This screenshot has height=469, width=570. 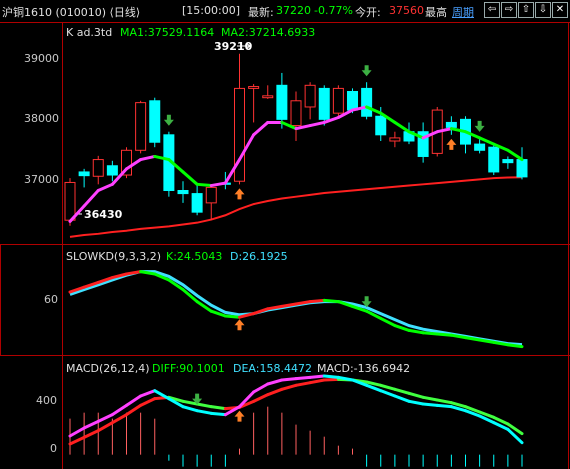 What do you see at coordinates (113, 256) in the screenshot?
I see `kd-title: SLOWKD(9,3,3,2)` at bounding box center [113, 256].